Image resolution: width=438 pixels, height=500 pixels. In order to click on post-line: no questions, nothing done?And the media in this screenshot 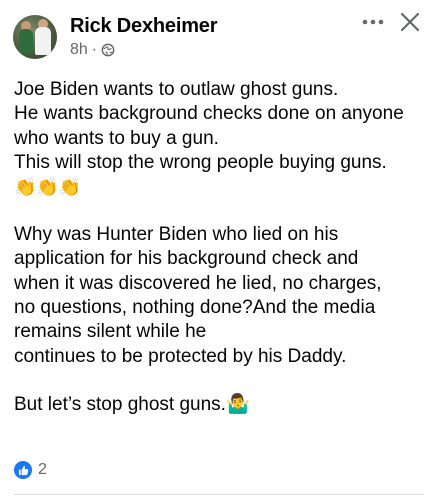, I will do `click(195, 308)`.